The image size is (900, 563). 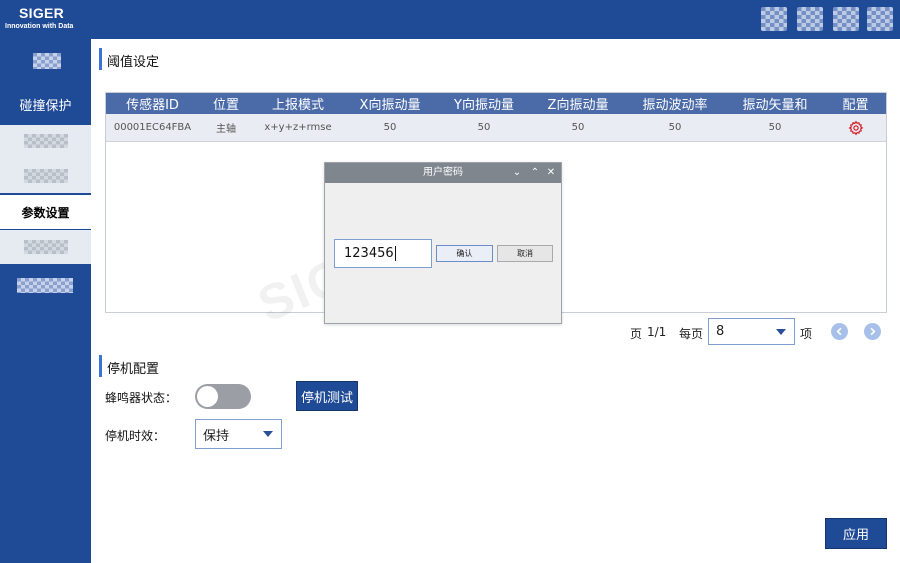 What do you see at coordinates (47, 61) in the screenshot?
I see `sidebar-blurred-icon` at bounding box center [47, 61].